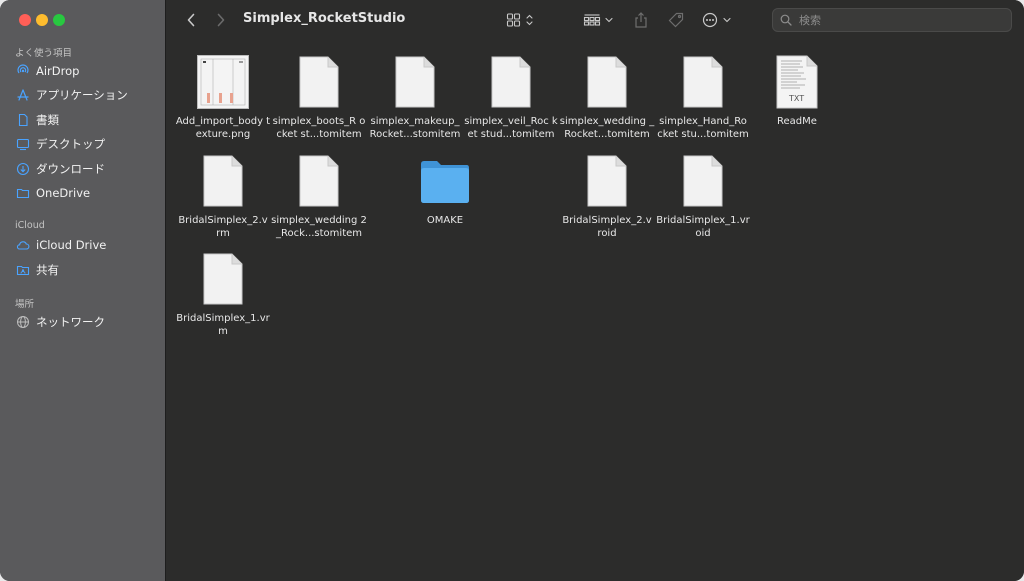 Image resolution: width=1024 pixels, height=581 pixels. I want to click on sidebar-item-label: デスクトップ, so click(70, 144).